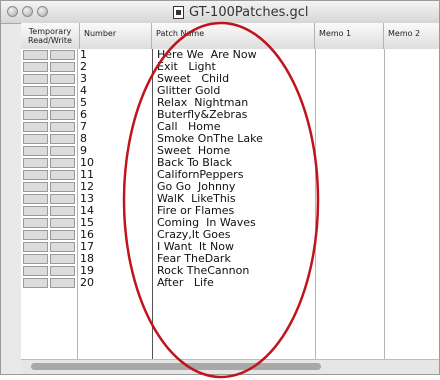  I want to click on column-header-memo-1: Memo 1, so click(349, 36).